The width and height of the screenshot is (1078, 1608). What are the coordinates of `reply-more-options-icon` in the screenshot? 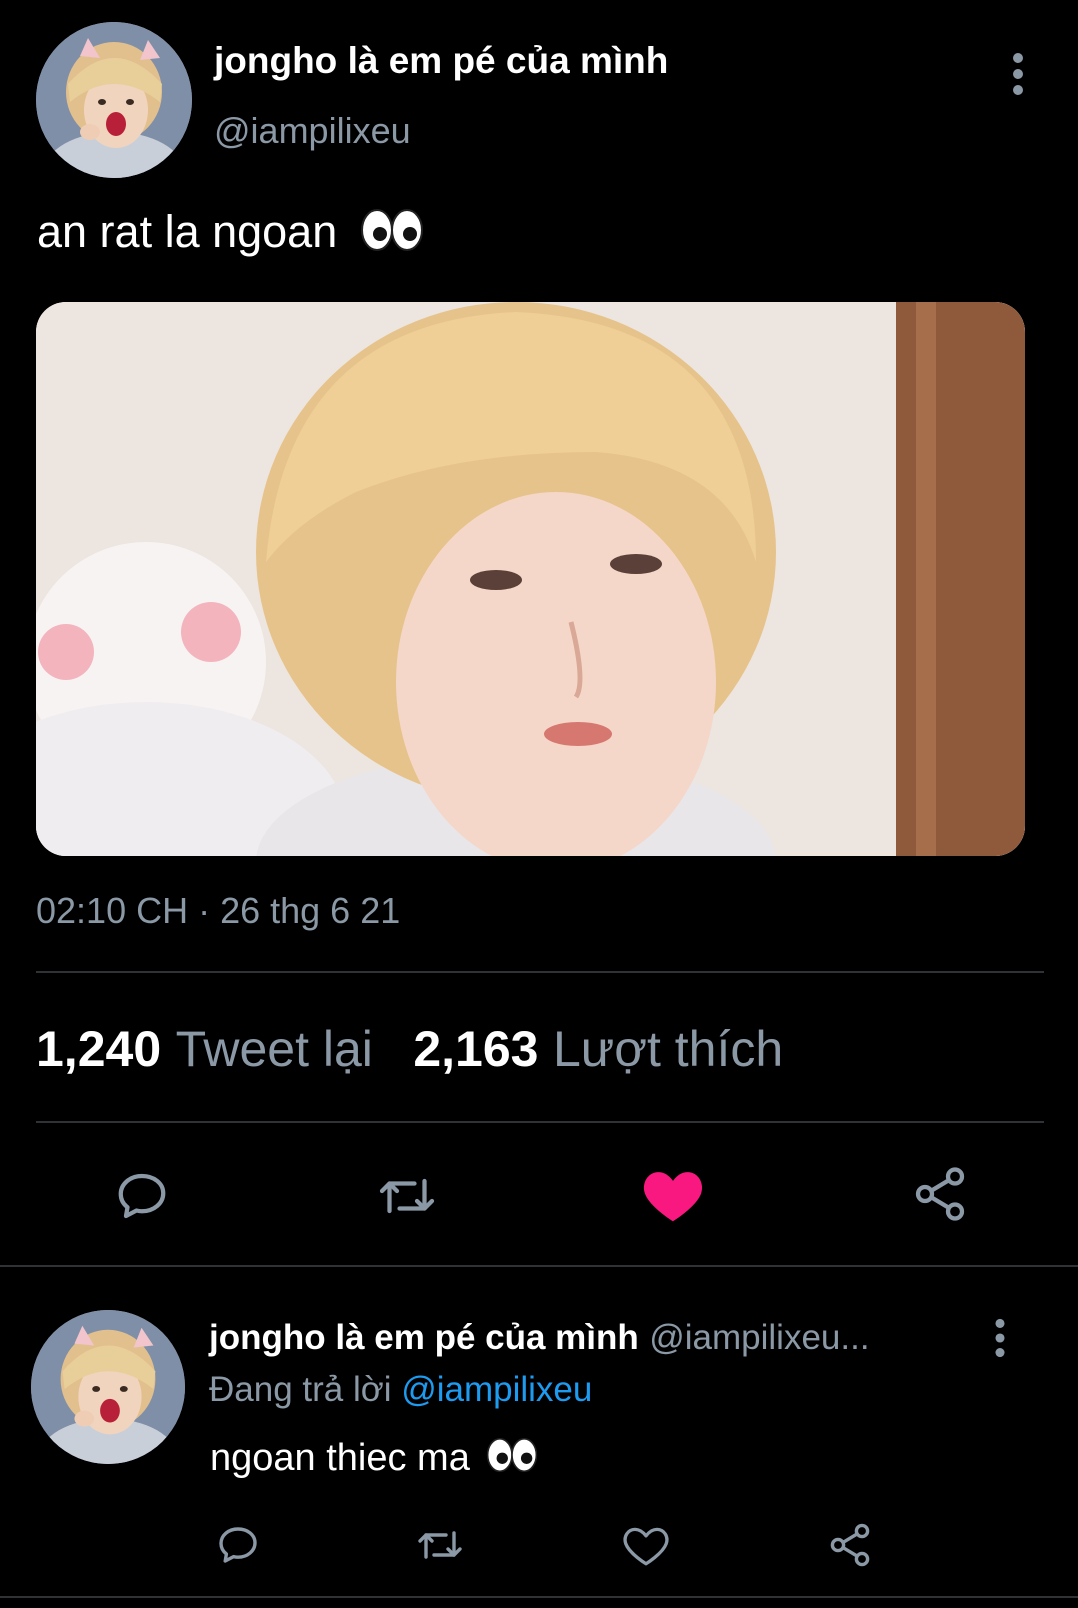 It's located at (1000, 1338).